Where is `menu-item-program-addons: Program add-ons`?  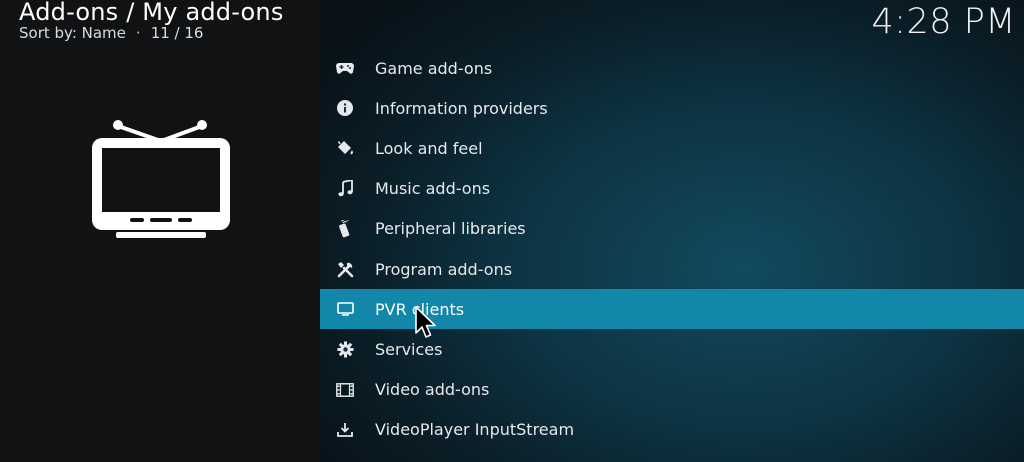 menu-item-program-addons: Program add-ons is located at coordinates (672, 269).